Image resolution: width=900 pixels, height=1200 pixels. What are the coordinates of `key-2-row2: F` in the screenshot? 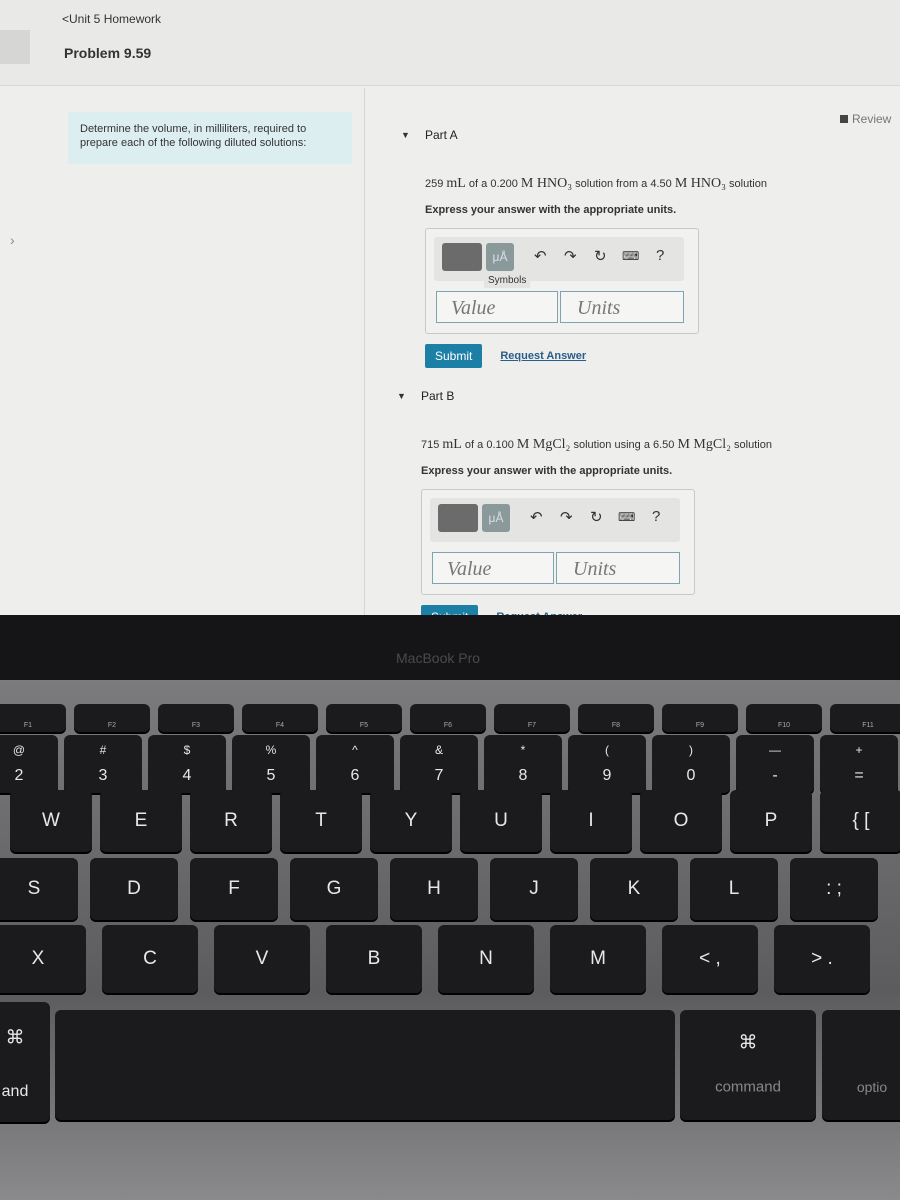 It's located at (234, 889).